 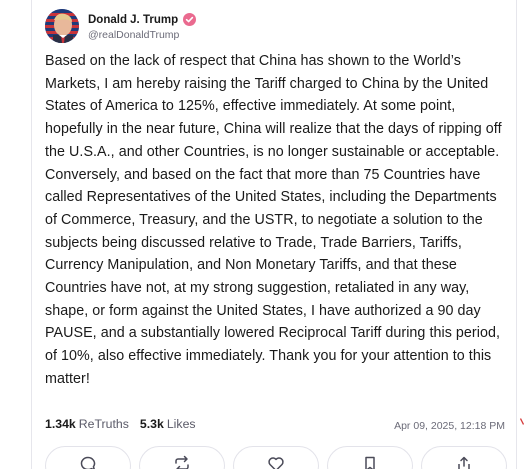 What do you see at coordinates (449, 424) in the screenshot?
I see `post-timestamp: Apr 09, 2025, 12:18 PM` at bounding box center [449, 424].